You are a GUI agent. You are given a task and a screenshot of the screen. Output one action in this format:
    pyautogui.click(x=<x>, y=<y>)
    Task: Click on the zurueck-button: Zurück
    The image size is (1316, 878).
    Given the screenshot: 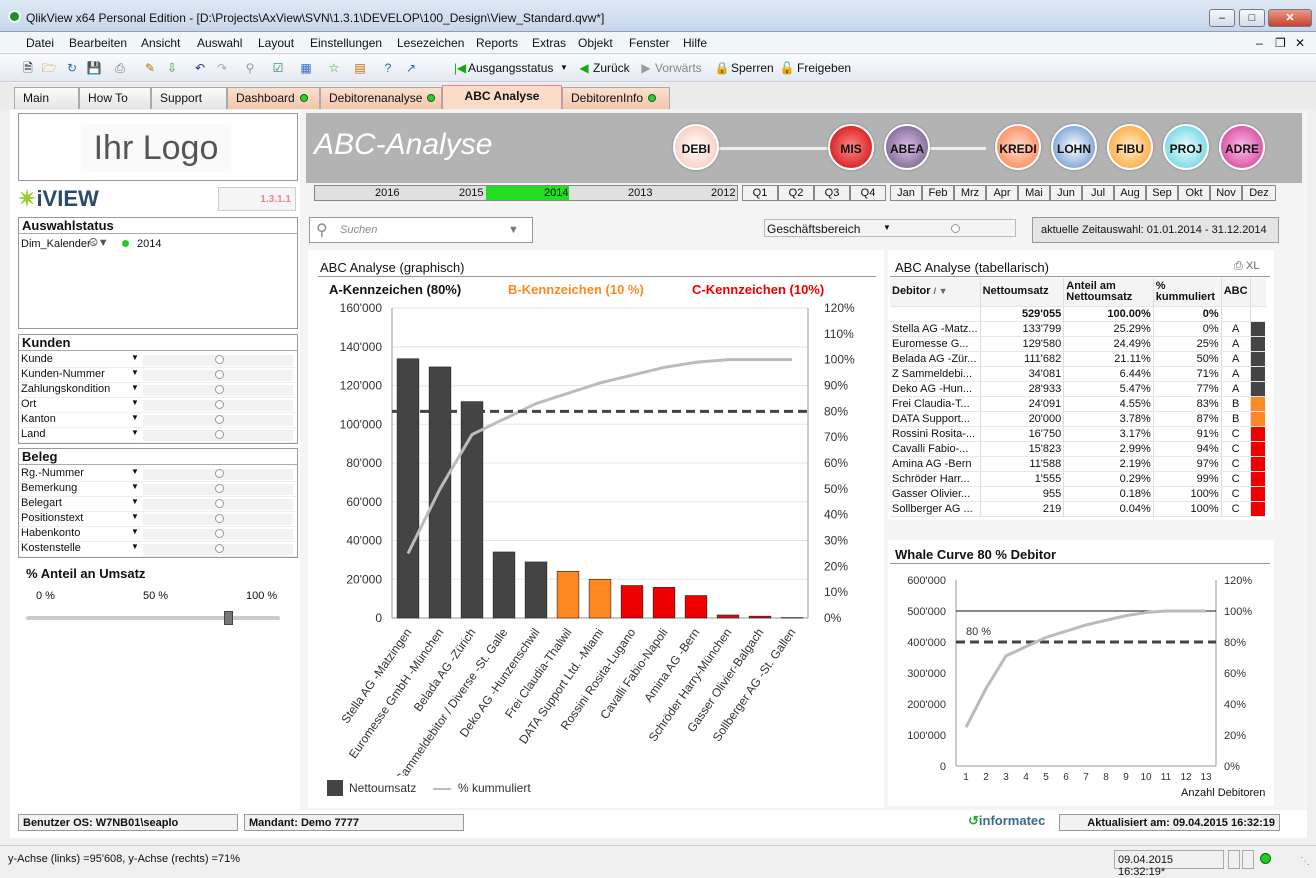 What is the action you would take?
    pyautogui.click(x=611, y=68)
    